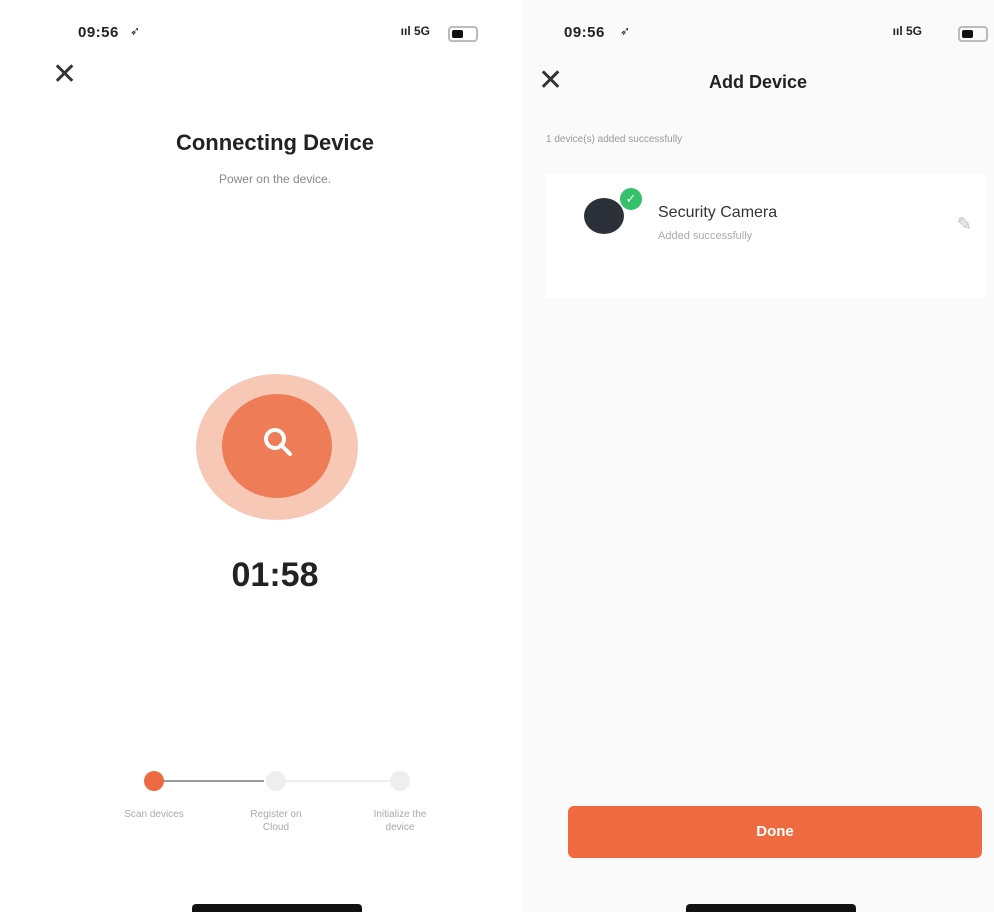 Image resolution: width=994 pixels, height=912 pixels. I want to click on device-card: ✓ Security Camera Added successfully ✎, so click(766, 236).